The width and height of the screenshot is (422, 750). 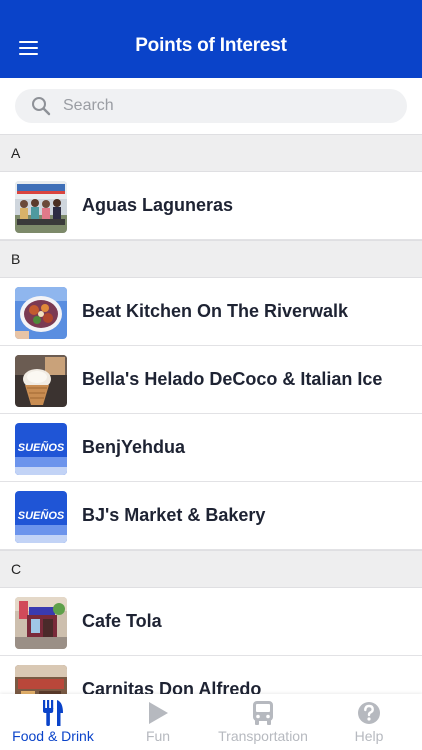 I want to click on tab-label: Transportation, so click(x=263, y=736).